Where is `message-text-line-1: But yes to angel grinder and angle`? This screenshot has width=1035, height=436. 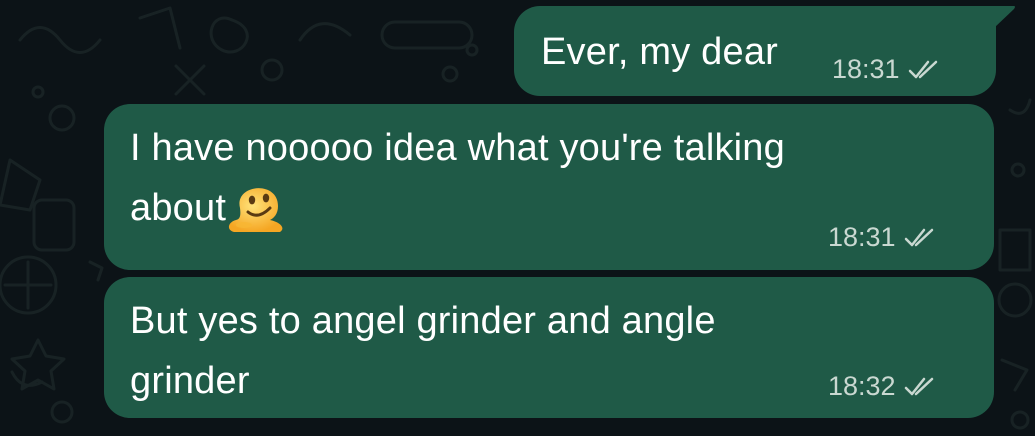
message-text-line-1: But yes to angel grinder and angle is located at coordinates (423, 321).